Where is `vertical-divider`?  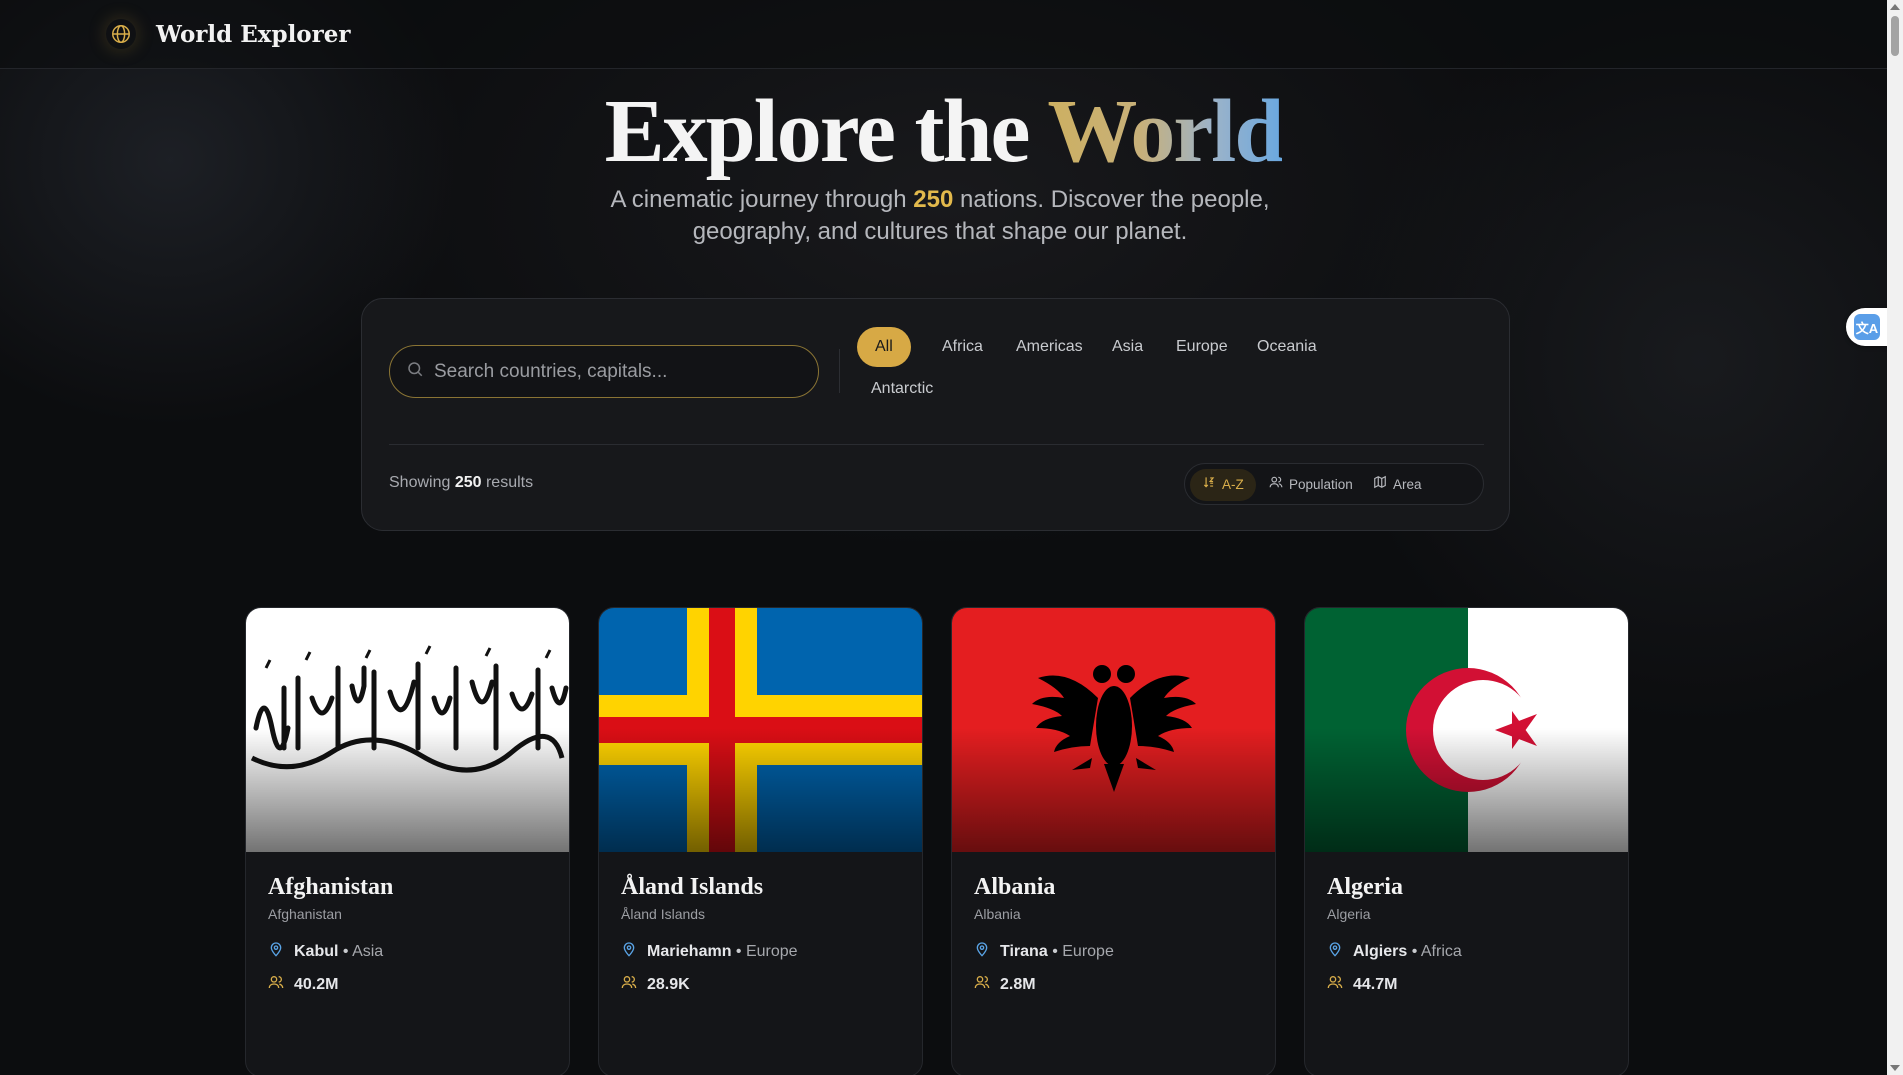
vertical-divider is located at coordinates (839, 371).